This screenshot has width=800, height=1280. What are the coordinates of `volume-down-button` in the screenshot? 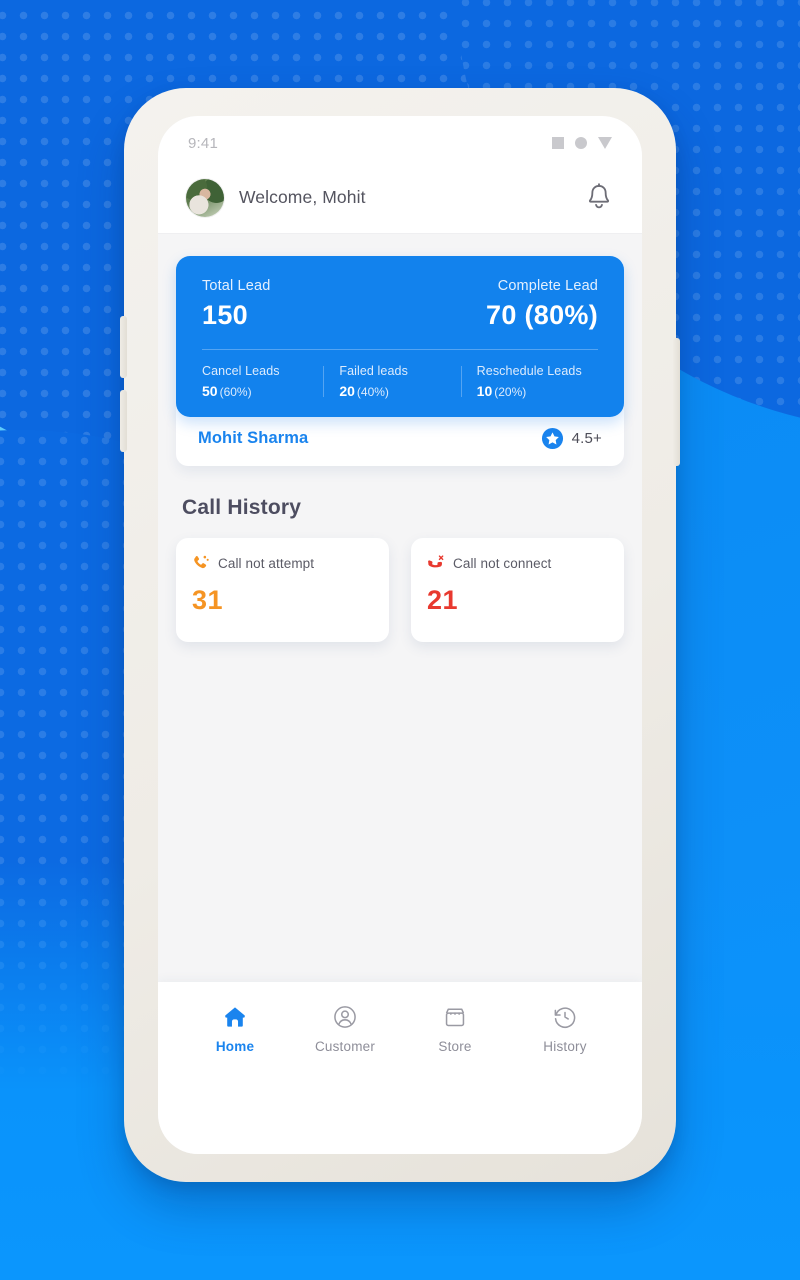 It's located at (123, 421).